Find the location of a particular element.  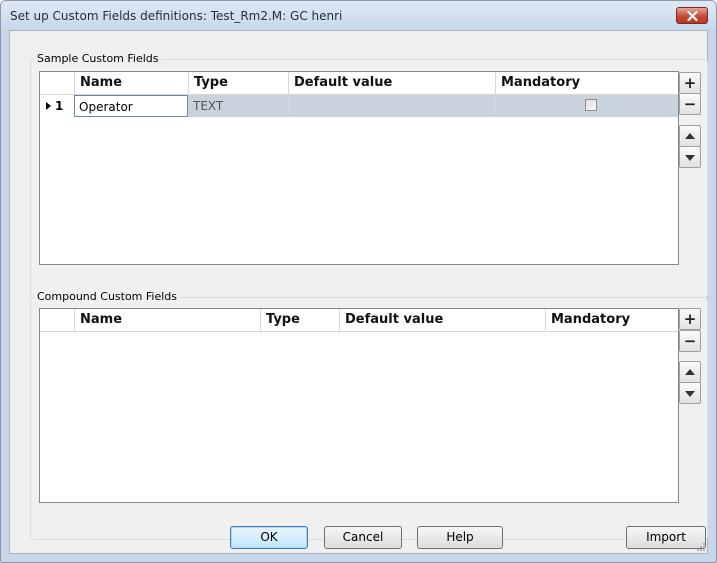

sample-fields-header: Name Type Default value Mandatory is located at coordinates (359, 83).